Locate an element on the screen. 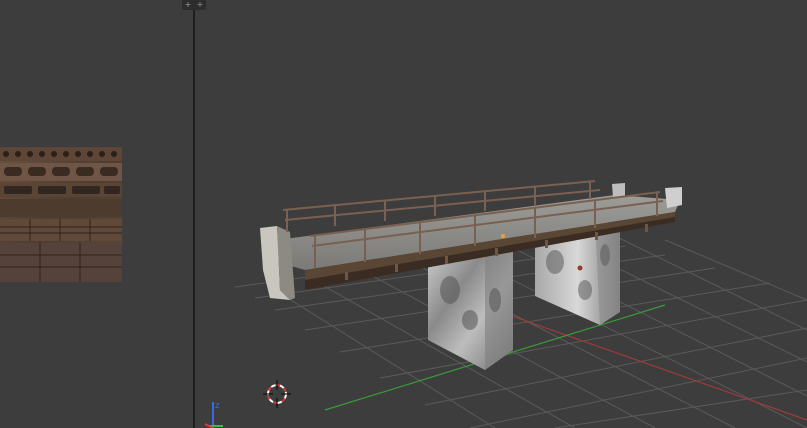 The height and width of the screenshot is (428, 807). split-left-icon: + is located at coordinates (188, 5).